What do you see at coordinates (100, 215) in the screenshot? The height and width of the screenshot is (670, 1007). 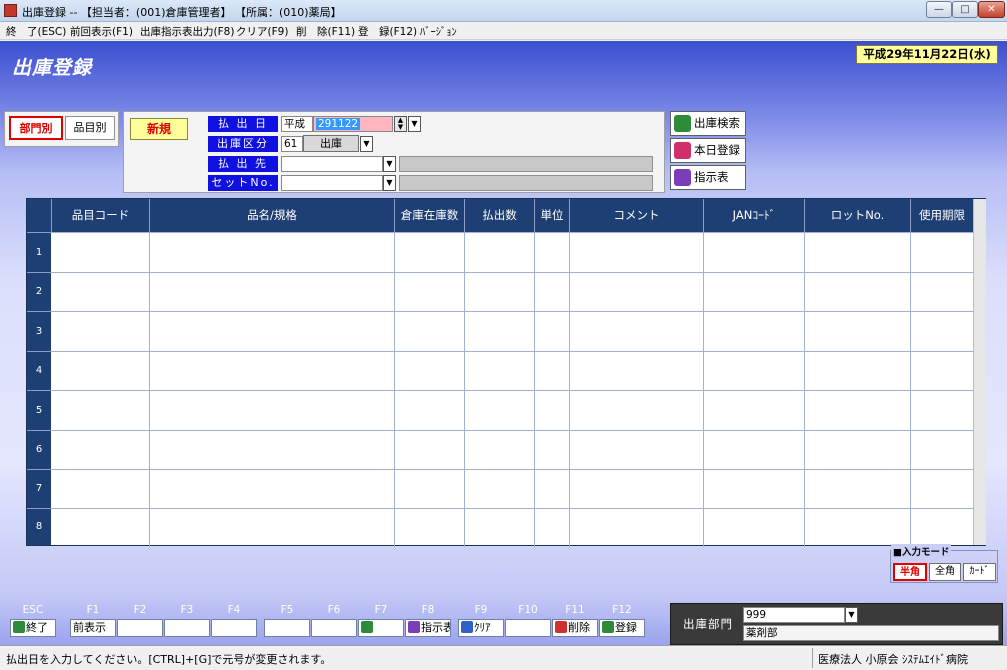 I see `col-item-code: 品目コード` at bounding box center [100, 215].